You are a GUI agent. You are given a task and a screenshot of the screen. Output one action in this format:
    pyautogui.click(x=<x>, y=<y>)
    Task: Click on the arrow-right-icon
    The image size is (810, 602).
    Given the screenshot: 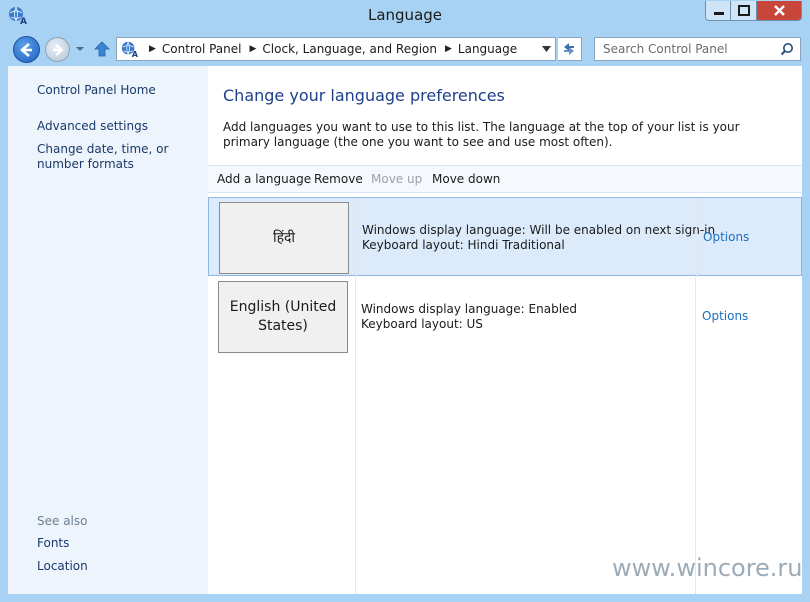 What is the action you would take?
    pyautogui.click(x=58, y=50)
    